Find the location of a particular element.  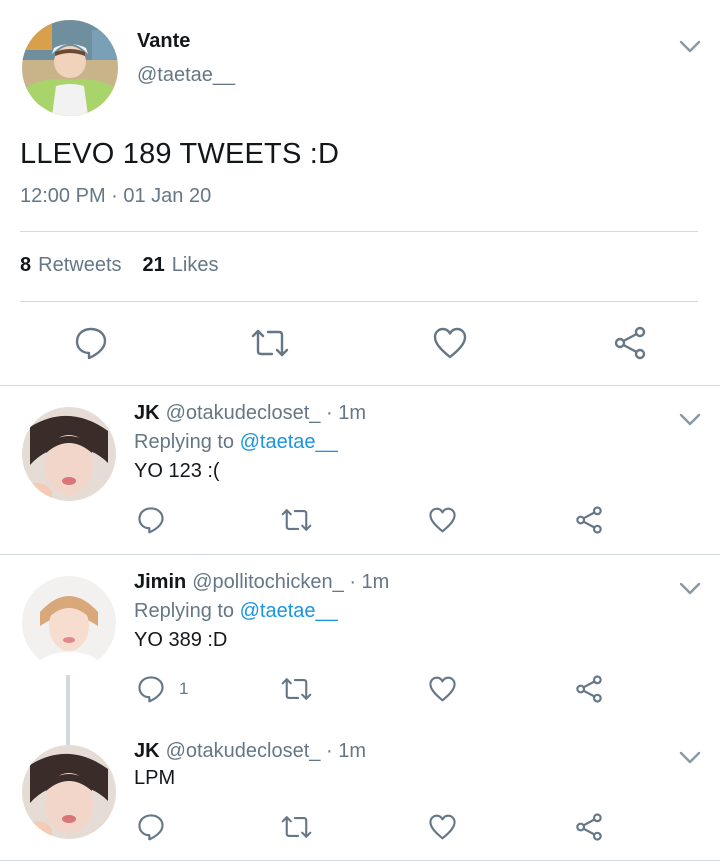

tweet-text: LLEVO 189 TWEETS :D is located at coordinates (180, 154).